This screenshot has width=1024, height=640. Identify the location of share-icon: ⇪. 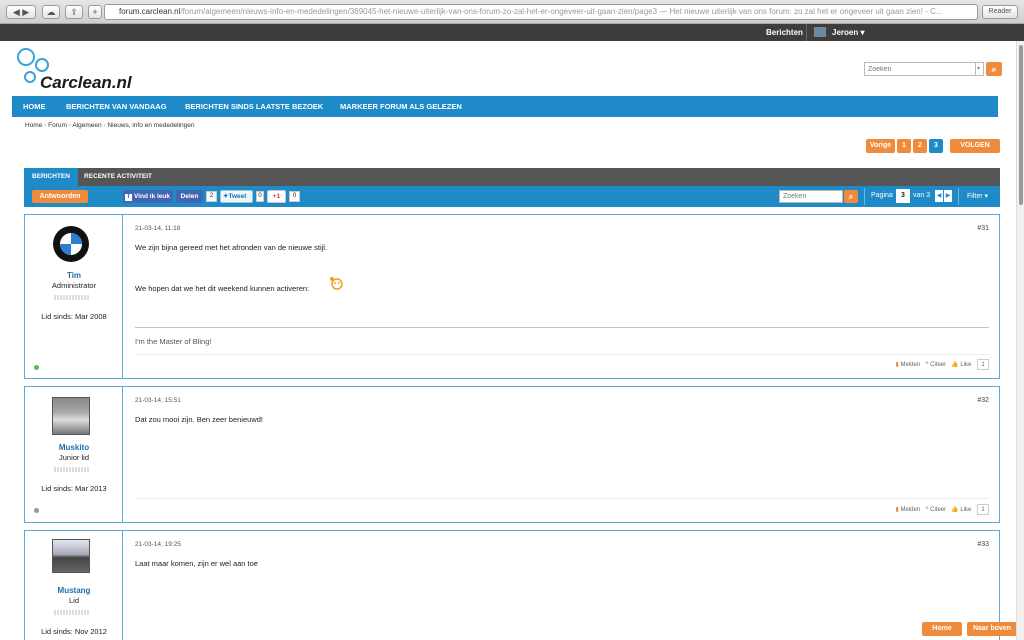
(74, 12).